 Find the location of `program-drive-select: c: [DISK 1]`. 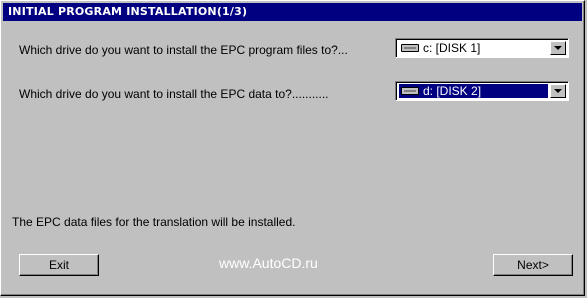

program-drive-select: c: [DISK 1] is located at coordinates (482, 48).